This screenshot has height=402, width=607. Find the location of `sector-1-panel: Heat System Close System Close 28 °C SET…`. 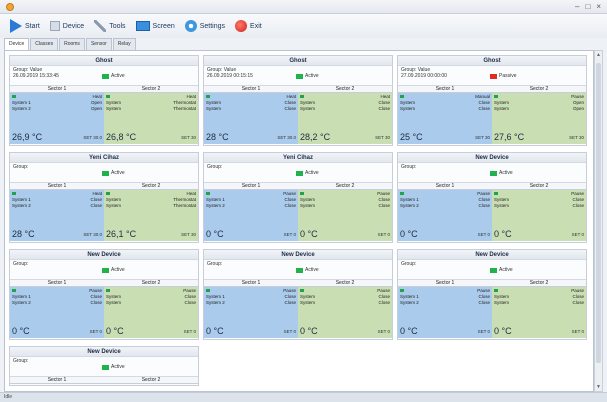

sector-1-panel: Heat System Close System Close 28 °C SET… is located at coordinates (251, 118).